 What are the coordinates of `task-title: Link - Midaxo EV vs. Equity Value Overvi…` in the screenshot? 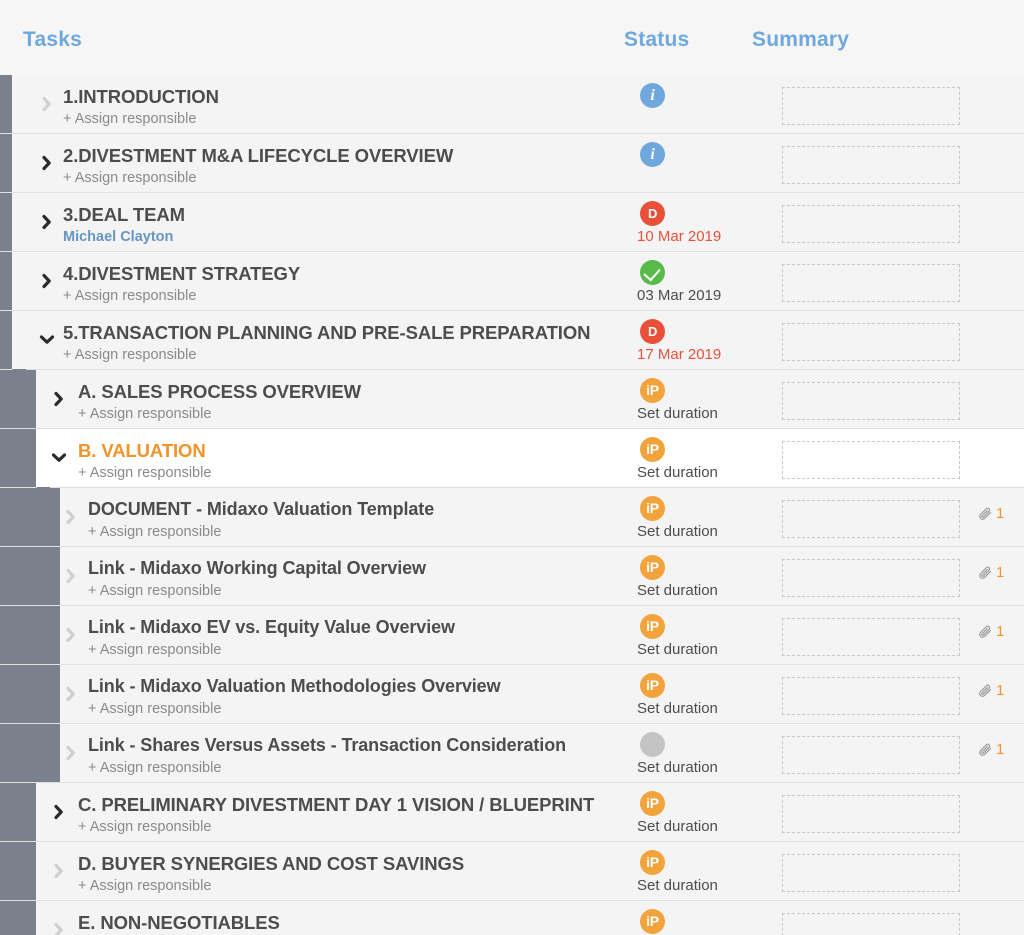 It's located at (271, 627).